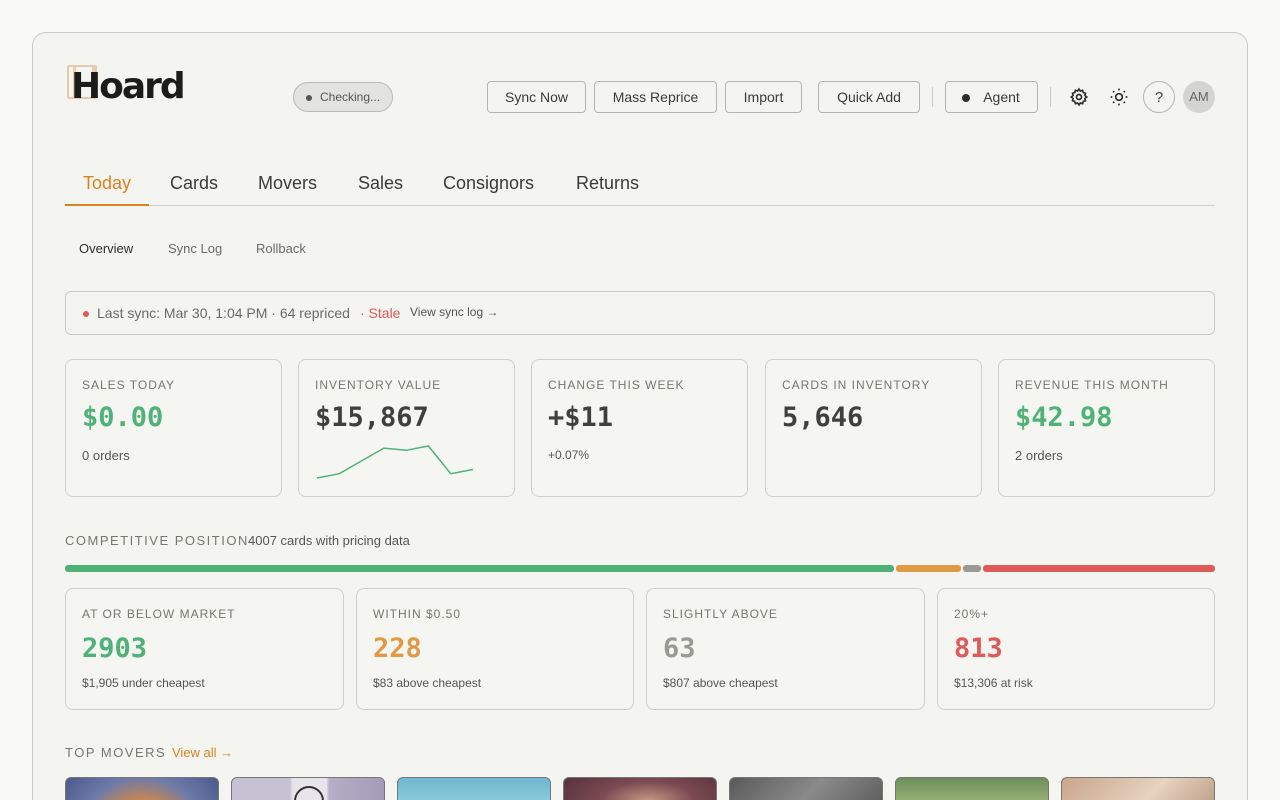 This screenshot has width=1280, height=800. What do you see at coordinates (1039, 455) in the screenshot?
I see `kpi-sub: 2 orders` at bounding box center [1039, 455].